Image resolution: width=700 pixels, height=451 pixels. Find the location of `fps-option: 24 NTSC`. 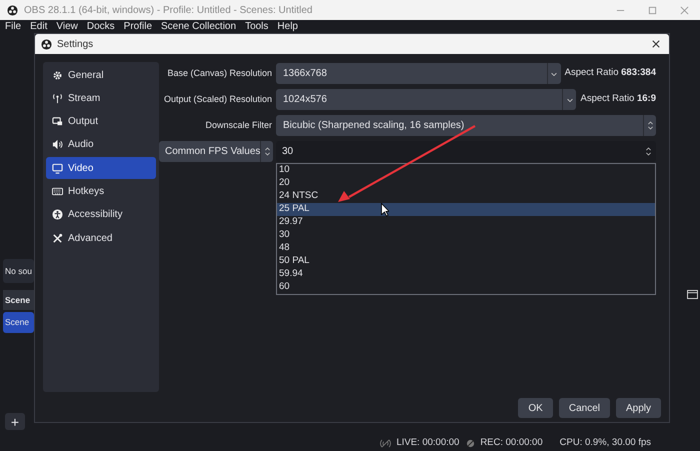

fps-option: 24 NTSC is located at coordinates (466, 196).